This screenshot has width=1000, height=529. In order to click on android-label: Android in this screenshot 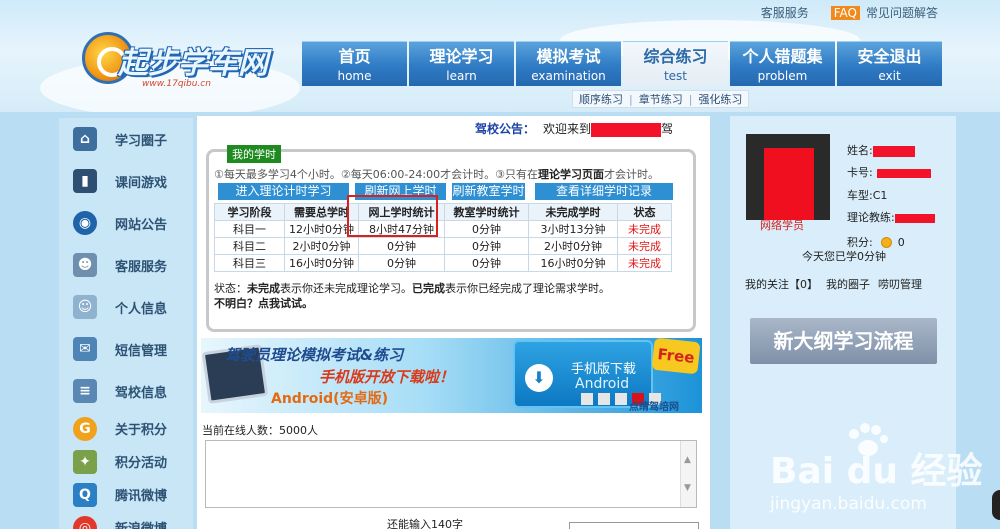, I will do `click(602, 384)`.